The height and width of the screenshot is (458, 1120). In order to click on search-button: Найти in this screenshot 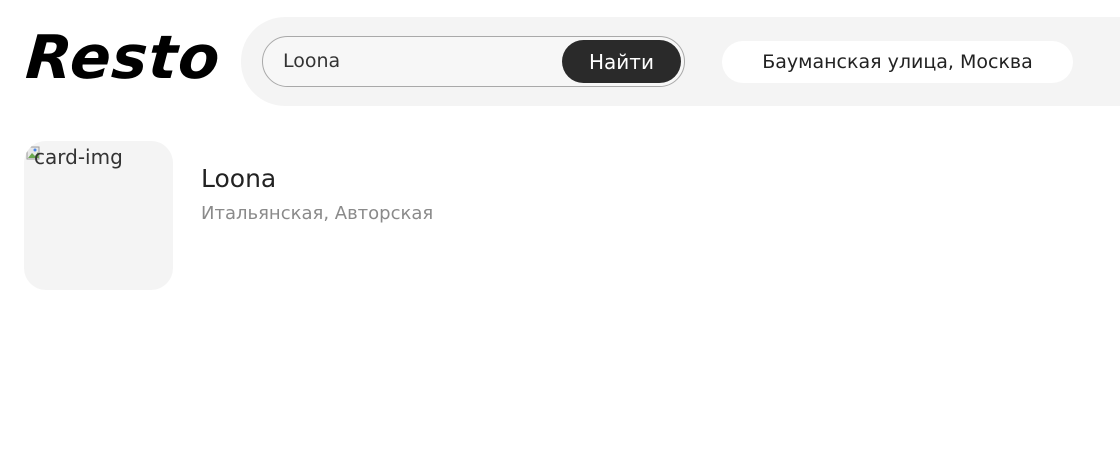, I will do `click(621, 61)`.